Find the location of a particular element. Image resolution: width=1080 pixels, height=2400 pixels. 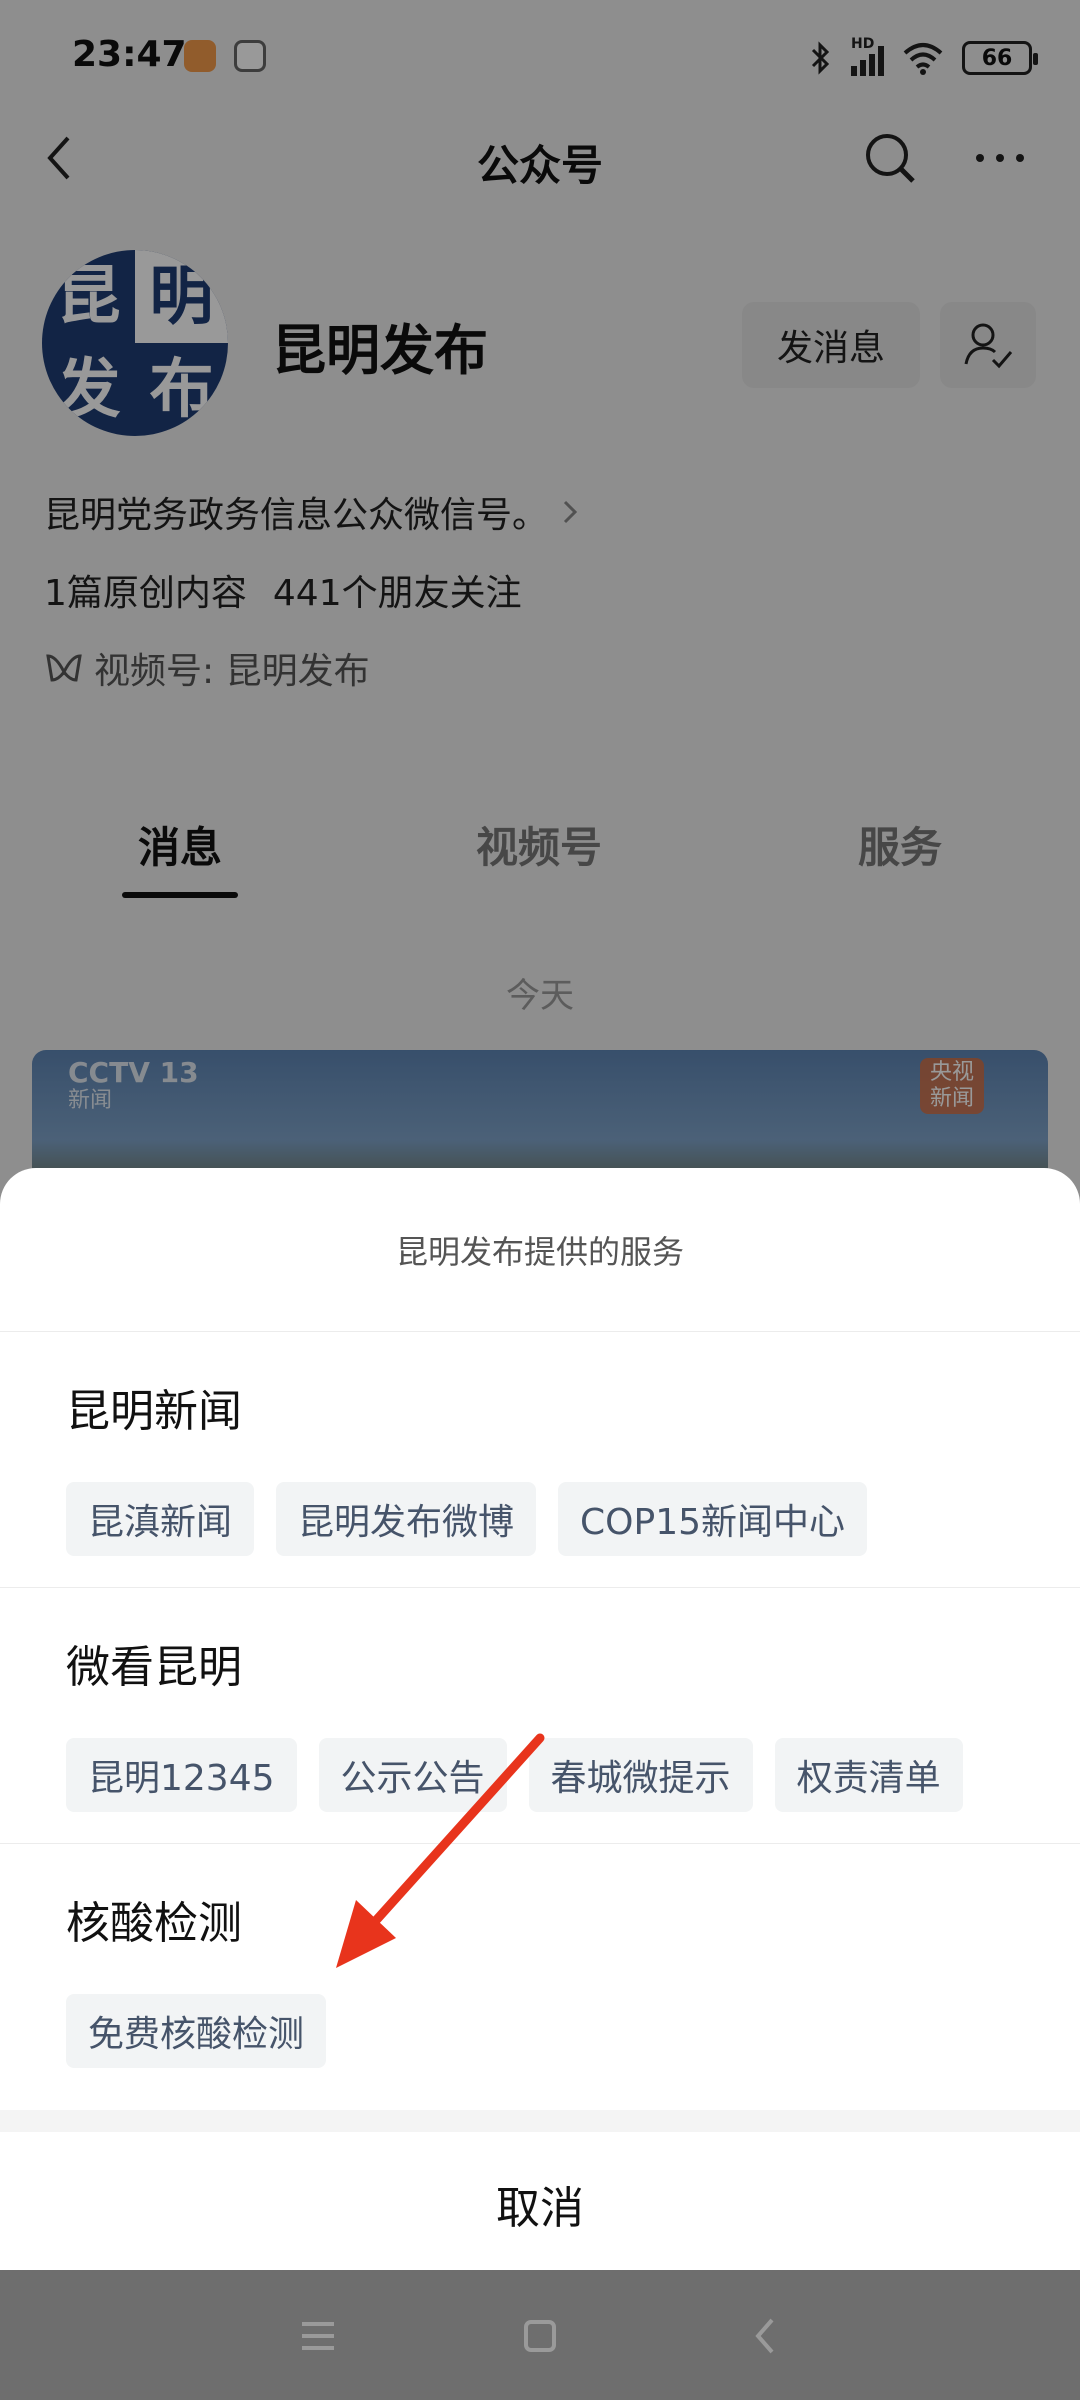

chip-row: 免费核酸检测 is located at coordinates (573, 2031).